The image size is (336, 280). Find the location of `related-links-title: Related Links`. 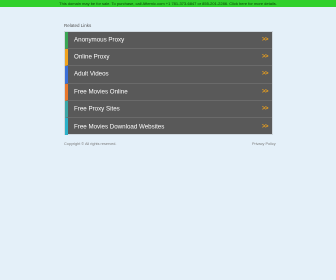

related-links-title: Related Links is located at coordinates (78, 25).